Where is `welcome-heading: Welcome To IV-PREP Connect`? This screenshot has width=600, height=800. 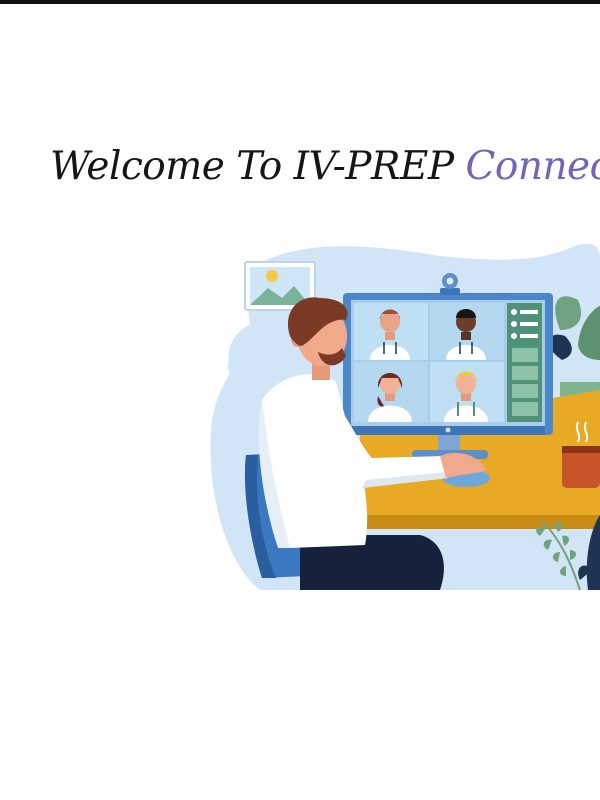
welcome-heading: Welcome To IV-PREP Connect is located at coordinates (325, 167).